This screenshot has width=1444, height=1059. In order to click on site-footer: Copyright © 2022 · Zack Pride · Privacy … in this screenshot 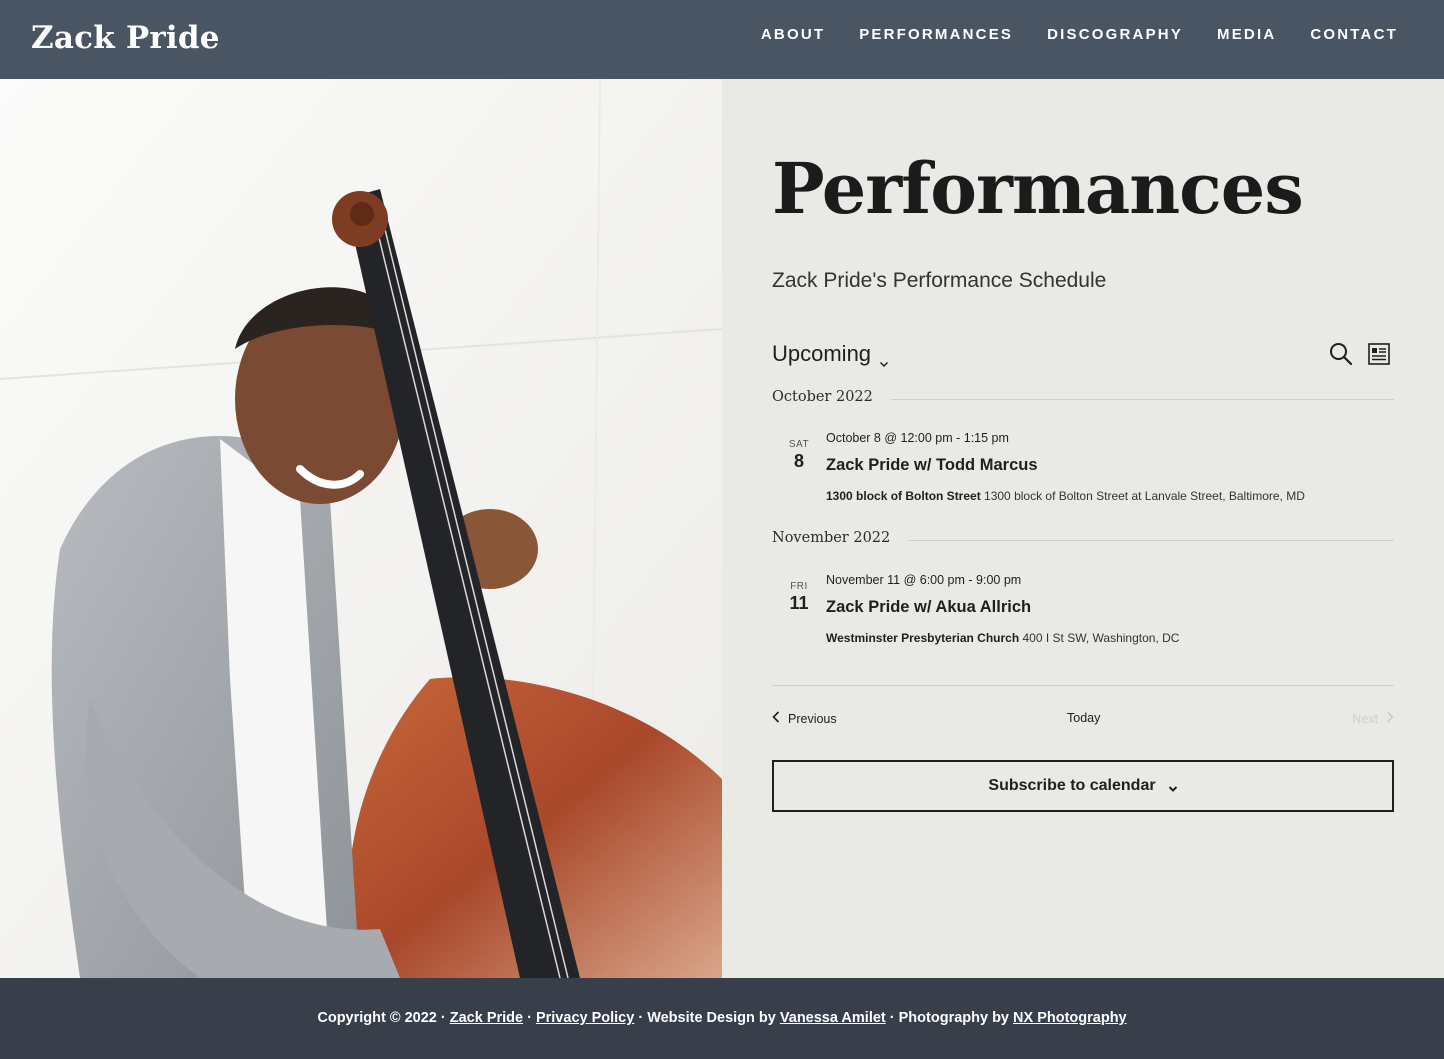, I will do `click(722, 1018)`.